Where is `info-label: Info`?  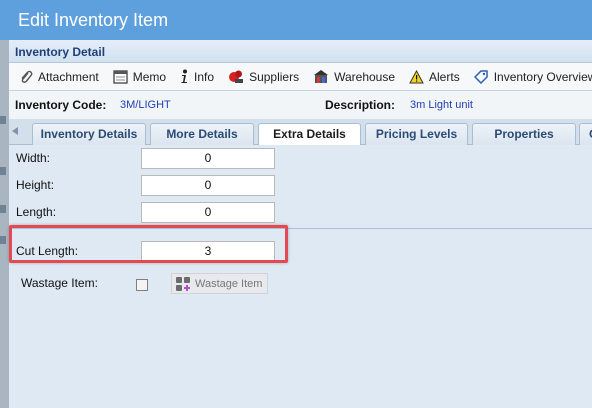
info-label: Info is located at coordinates (204, 76).